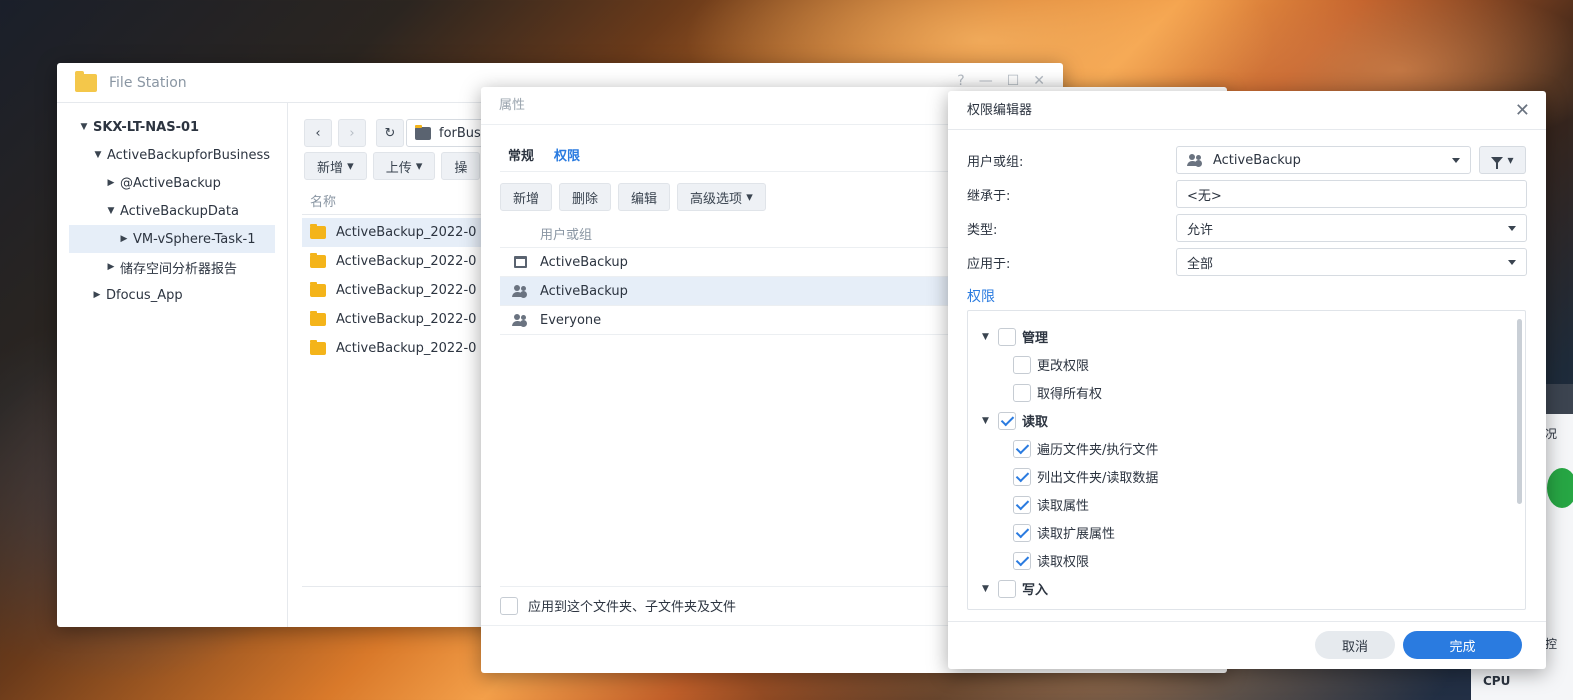 The width and height of the screenshot is (1573, 700). What do you see at coordinates (1247, 621) in the screenshot?
I see `divider` at bounding box center [1247, 621].